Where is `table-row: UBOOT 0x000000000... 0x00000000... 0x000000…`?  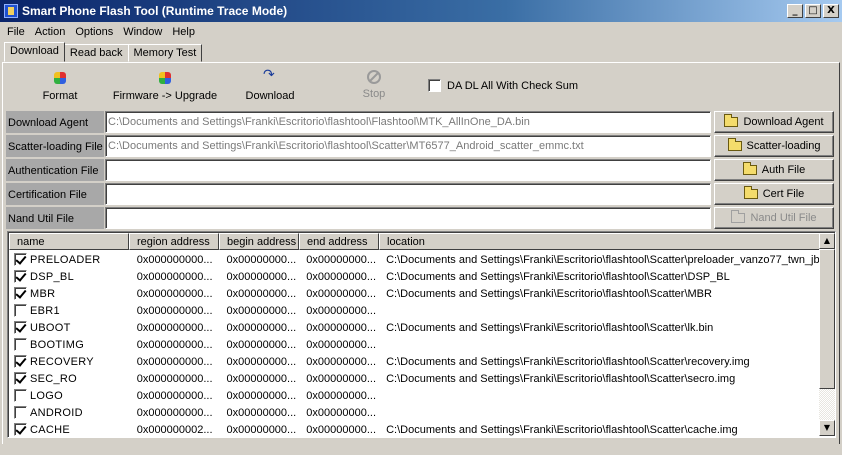 table-row: UBOOT 0x000000000... 0x00000000... 0x000000… is located at coordinates (415, 327).